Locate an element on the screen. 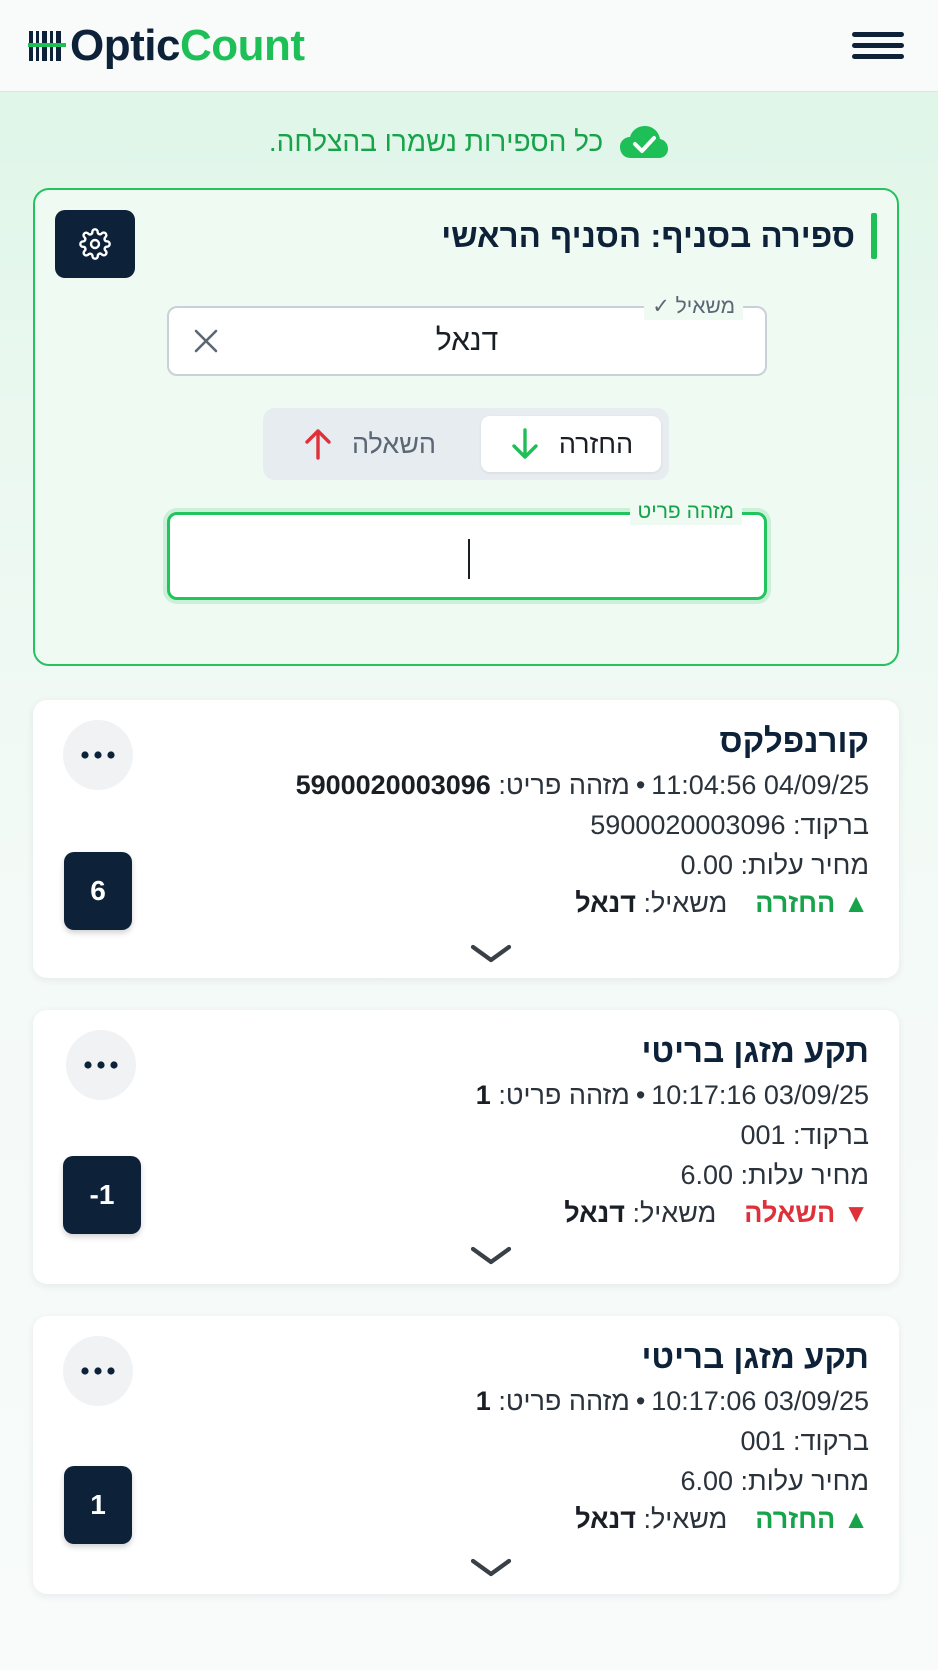 This screenshot has height=1670, width=938. item-id-input is located at coordinates (467, 556).